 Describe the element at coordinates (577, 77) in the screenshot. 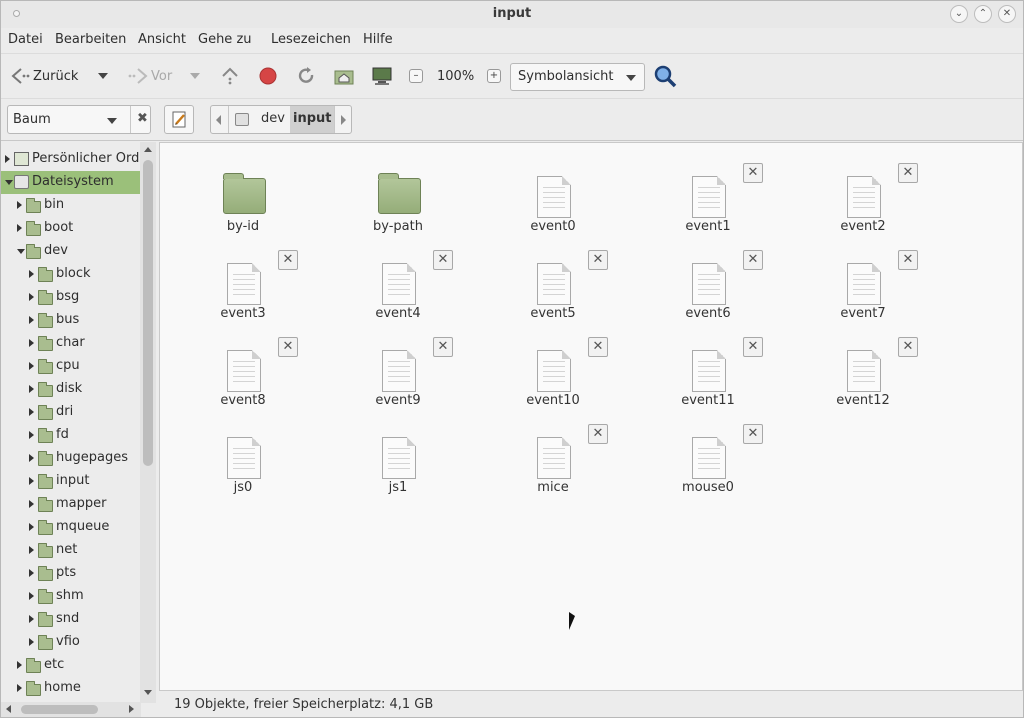

I see `view-mode-select: Symbolansicht` at that location.